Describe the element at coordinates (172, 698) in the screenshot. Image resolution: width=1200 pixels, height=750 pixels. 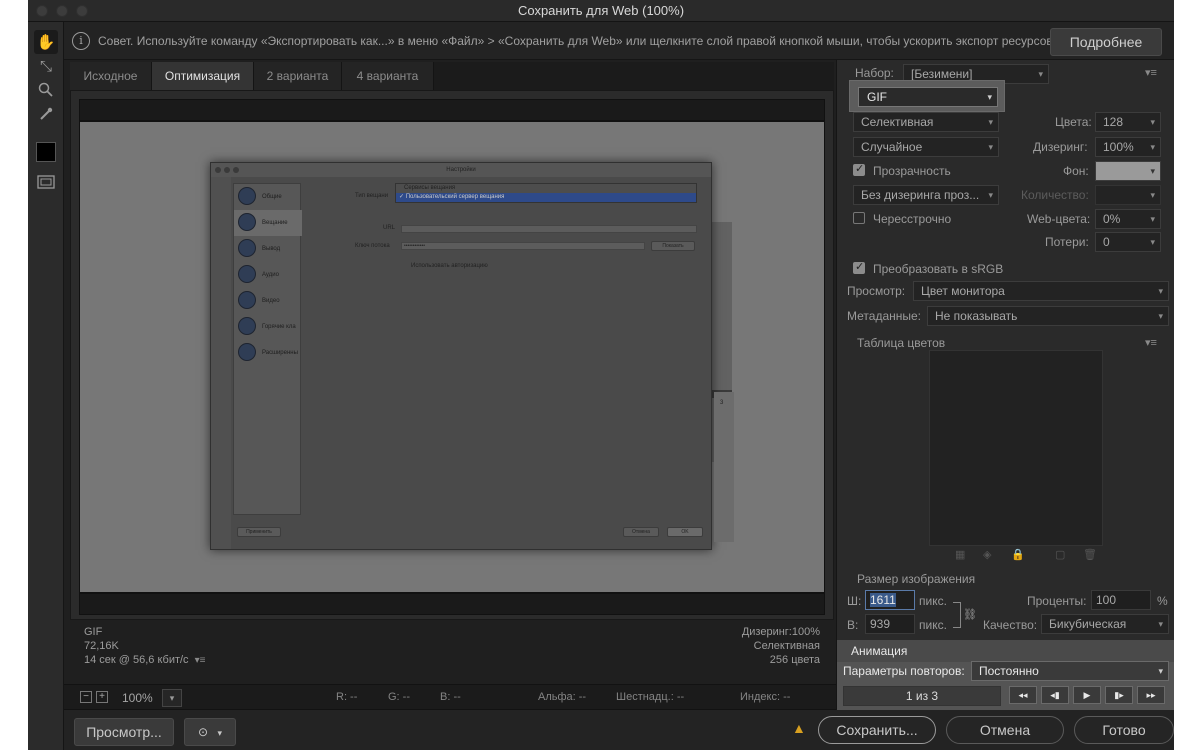
I see `zoom-dropdown-chevron-icon: ▾` at that location.